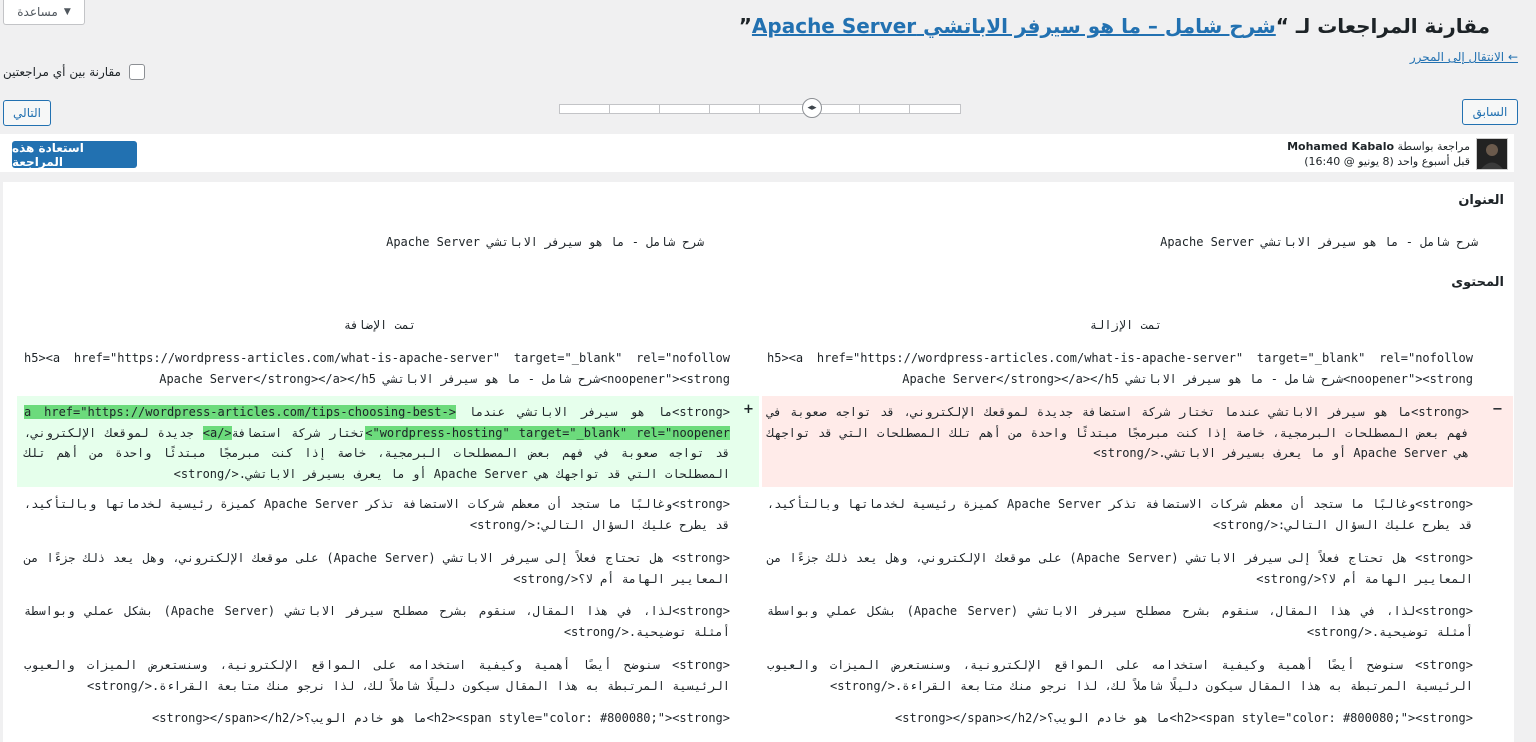 This screenshot has height=742, width=1536. I want to click on previous-button: السابق, so click(1490, 112).